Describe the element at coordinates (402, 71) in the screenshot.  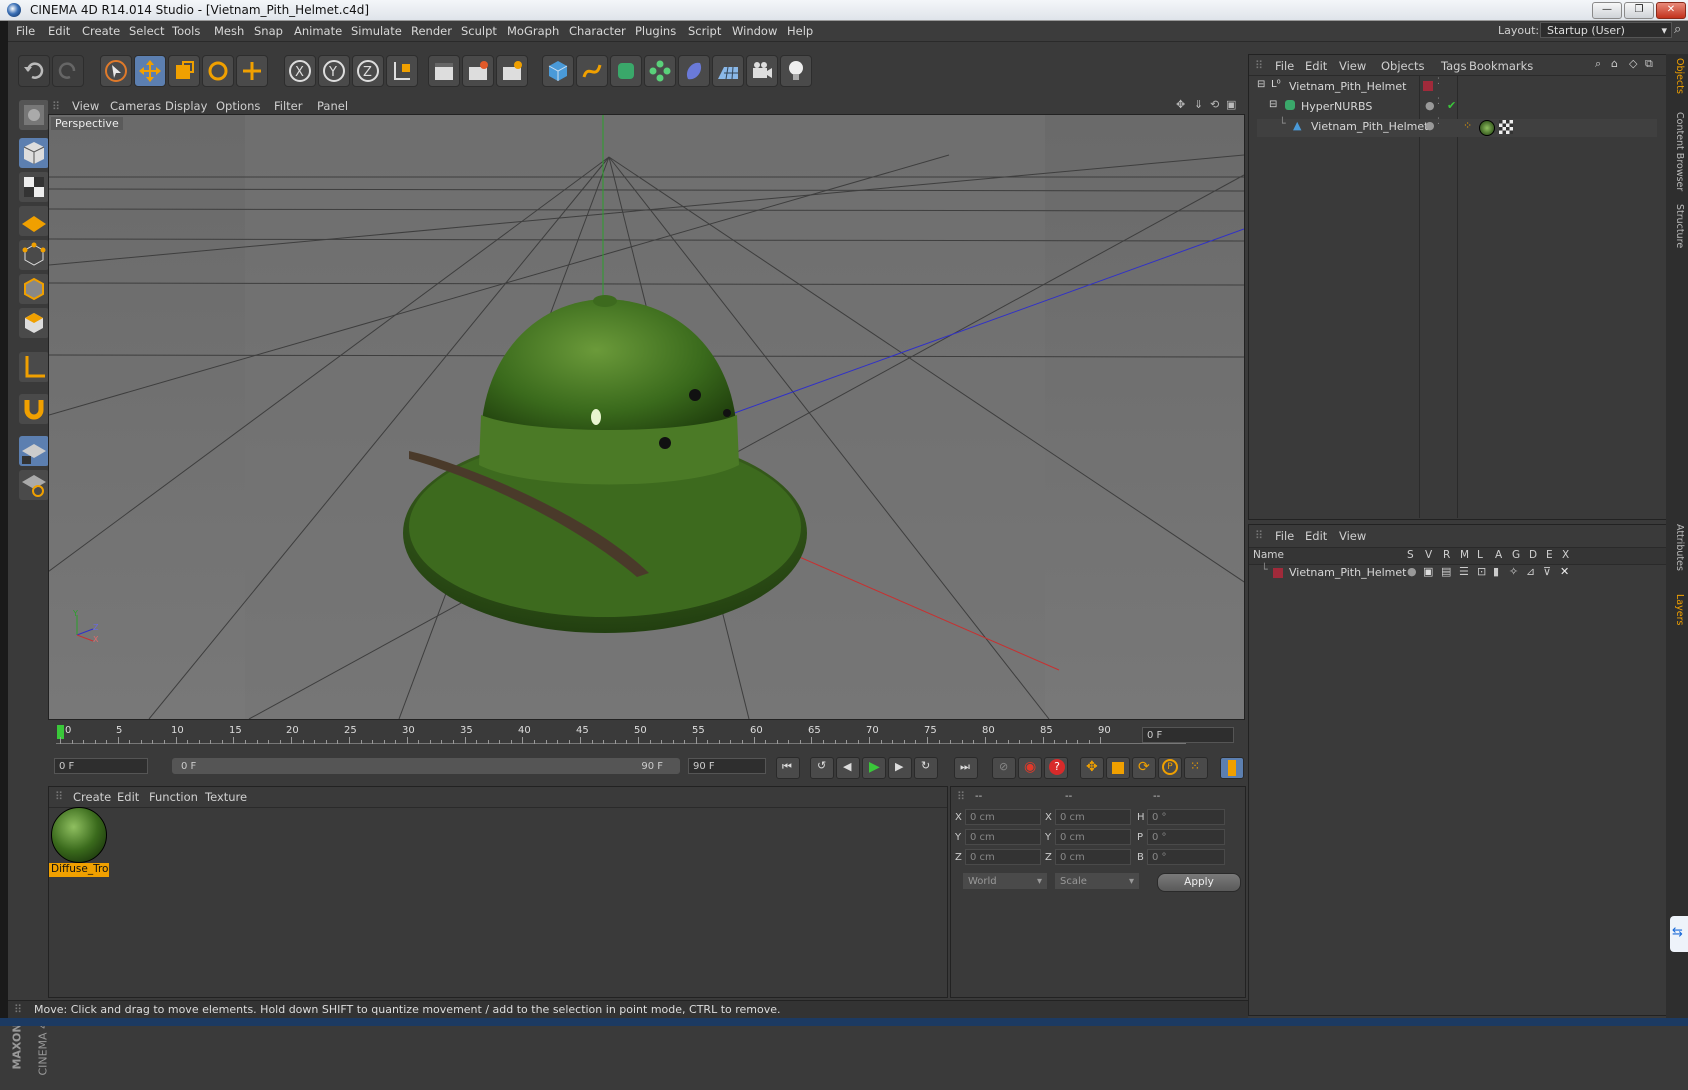
I see `coordinate-system-button` at that location.